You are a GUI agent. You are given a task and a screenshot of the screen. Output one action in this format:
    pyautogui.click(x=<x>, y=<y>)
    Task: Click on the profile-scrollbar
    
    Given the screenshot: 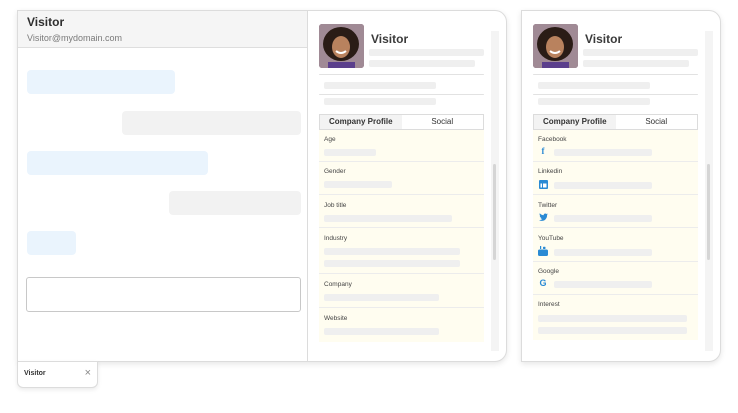 What is the action you would take?
    pyautogui.click(x=495, y=191)
    